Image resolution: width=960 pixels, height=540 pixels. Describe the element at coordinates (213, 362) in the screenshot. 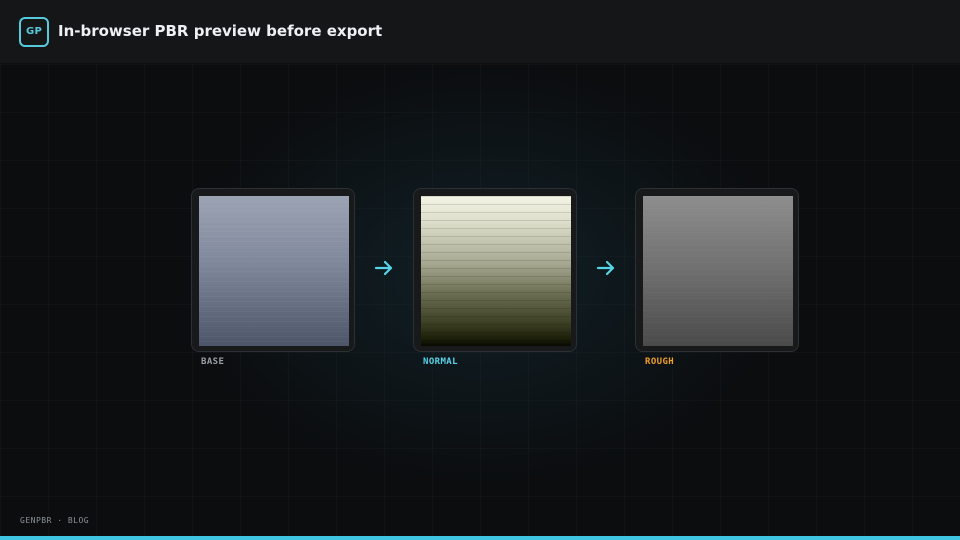

I see `base-map-label: BASE` at that location.